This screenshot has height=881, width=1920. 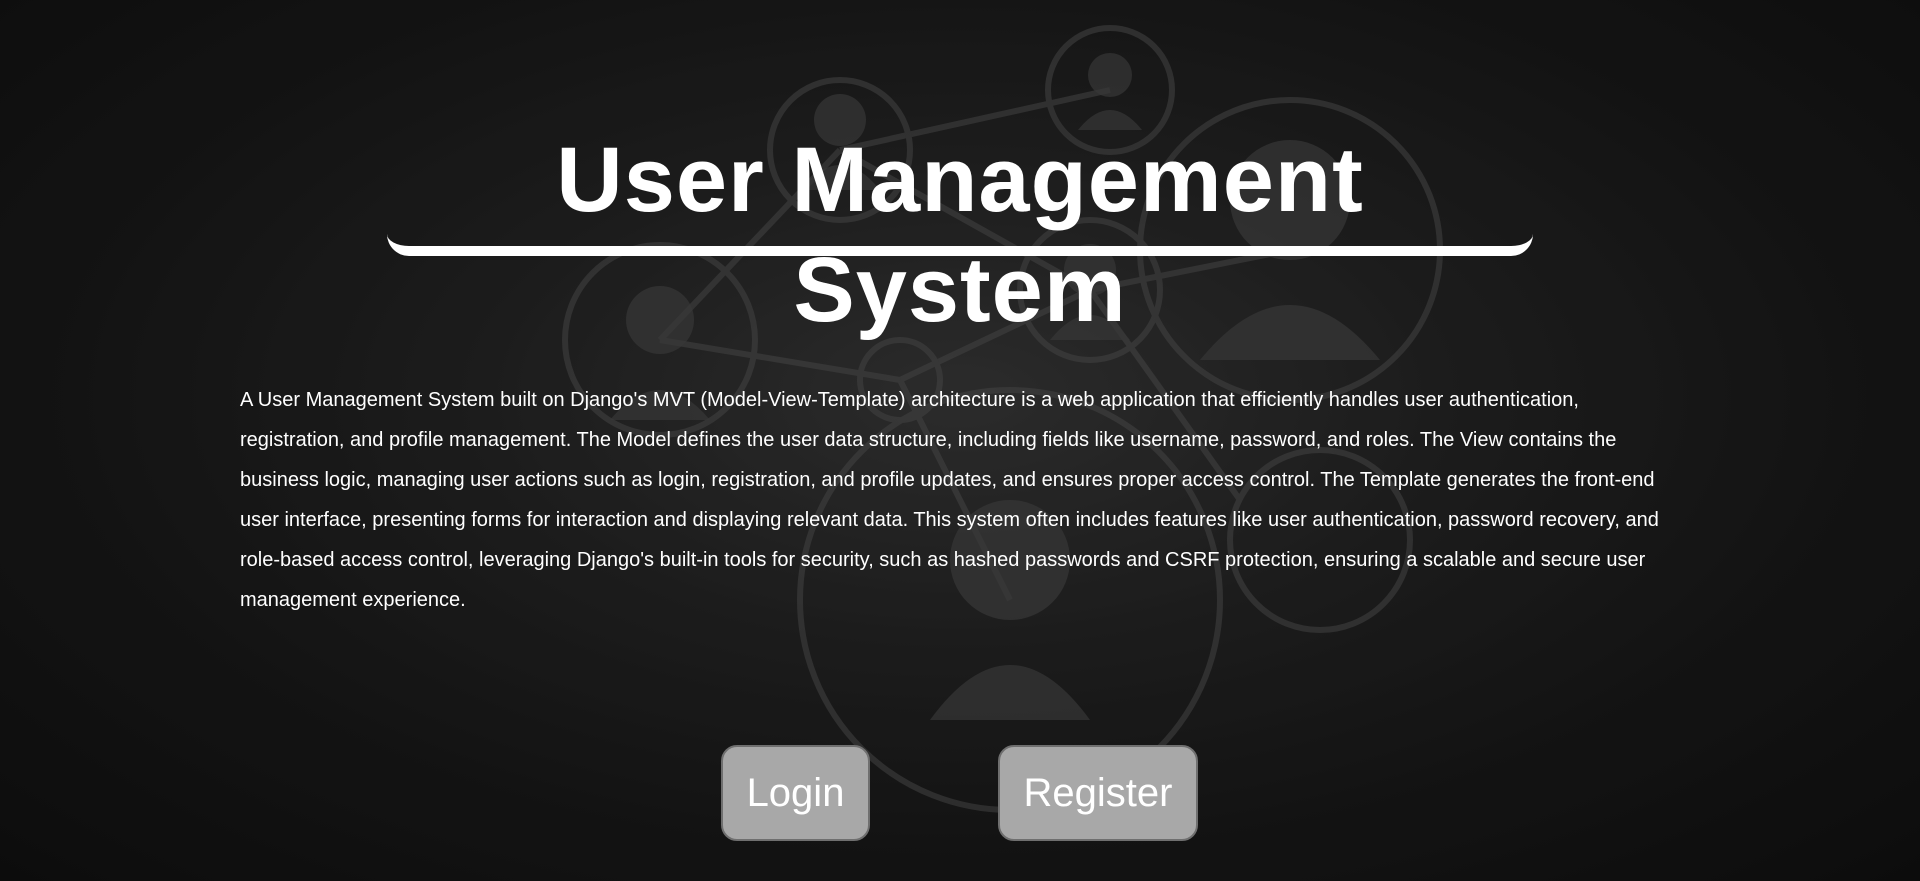 What do you see at coordinates (795, 793) in the screenshot?
I see `login-button: Login` at bounding box center [795, 793].